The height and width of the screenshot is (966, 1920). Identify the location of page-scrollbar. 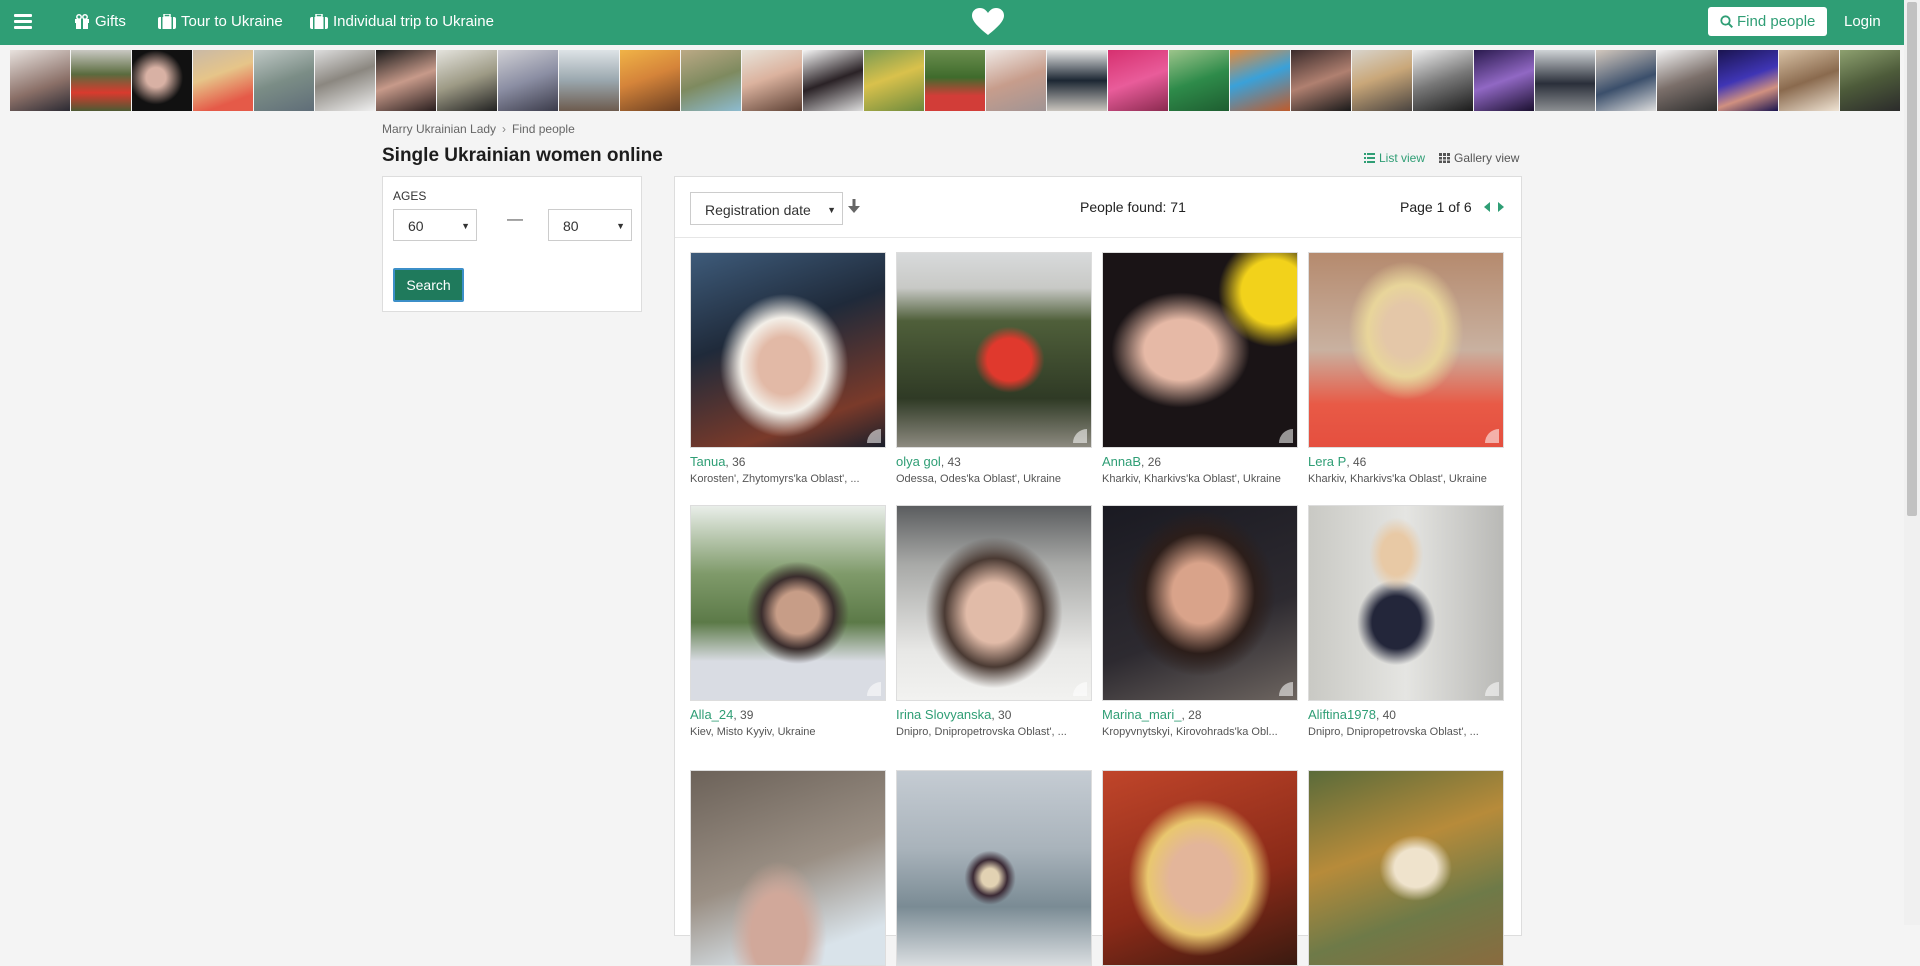
(1912, 462).